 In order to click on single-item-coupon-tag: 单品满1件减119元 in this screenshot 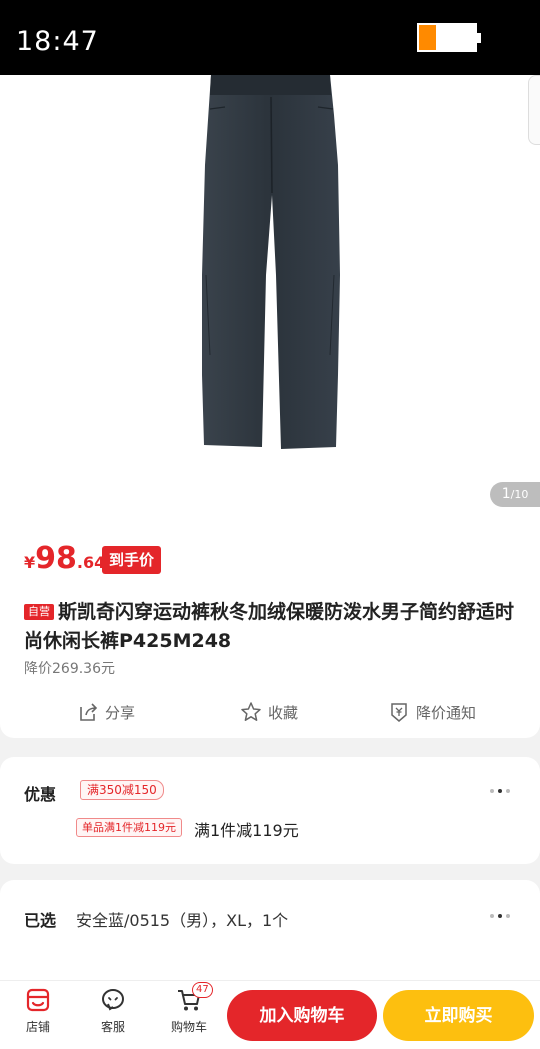, I will do `click(129, 827)`.